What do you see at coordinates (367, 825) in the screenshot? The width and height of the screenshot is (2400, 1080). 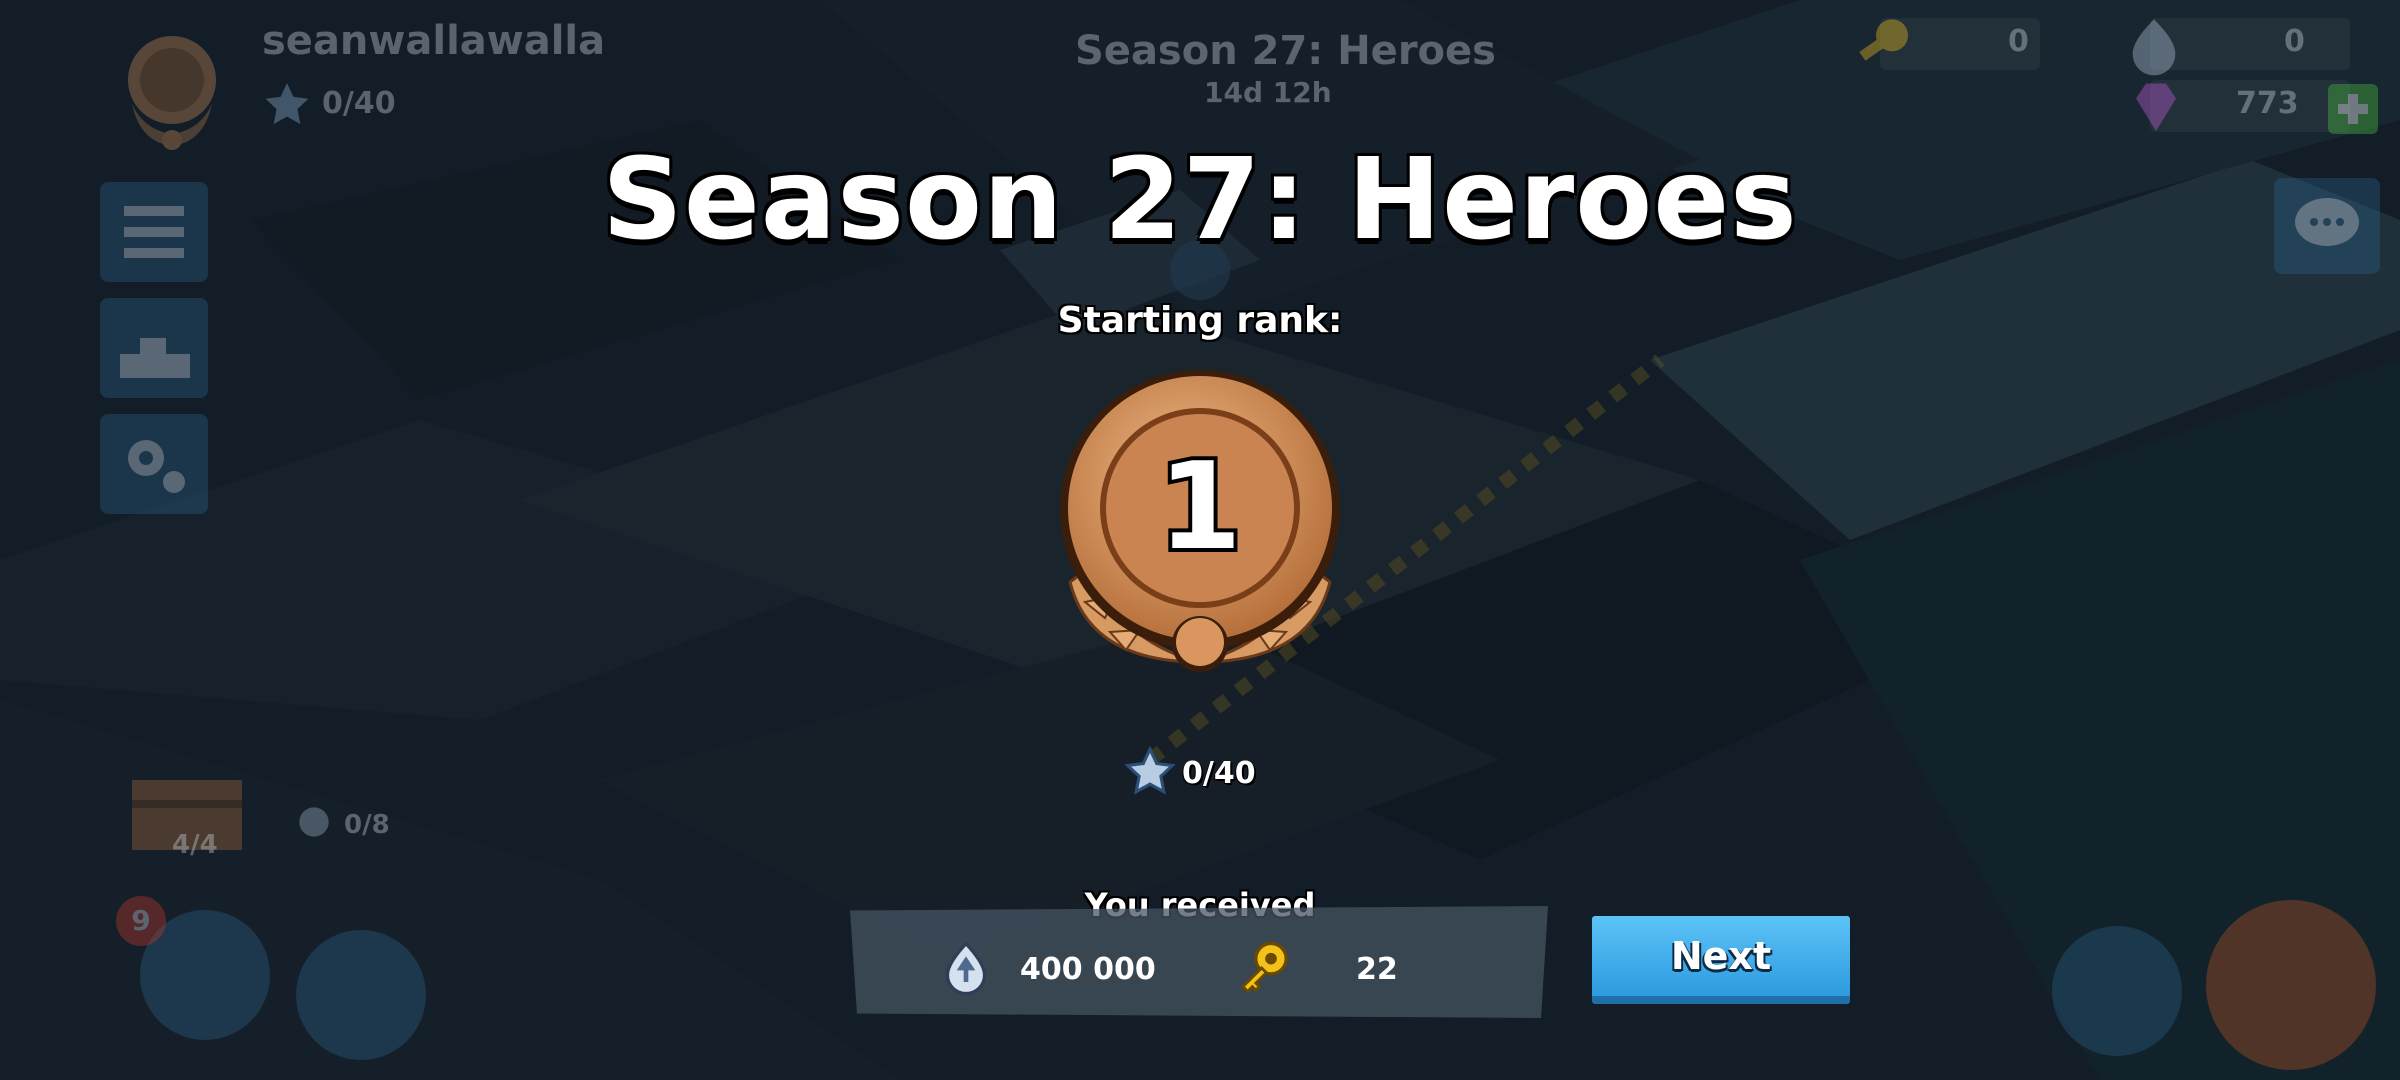 I see `parts-progress: 0/8` at bounding box center [367, 825].